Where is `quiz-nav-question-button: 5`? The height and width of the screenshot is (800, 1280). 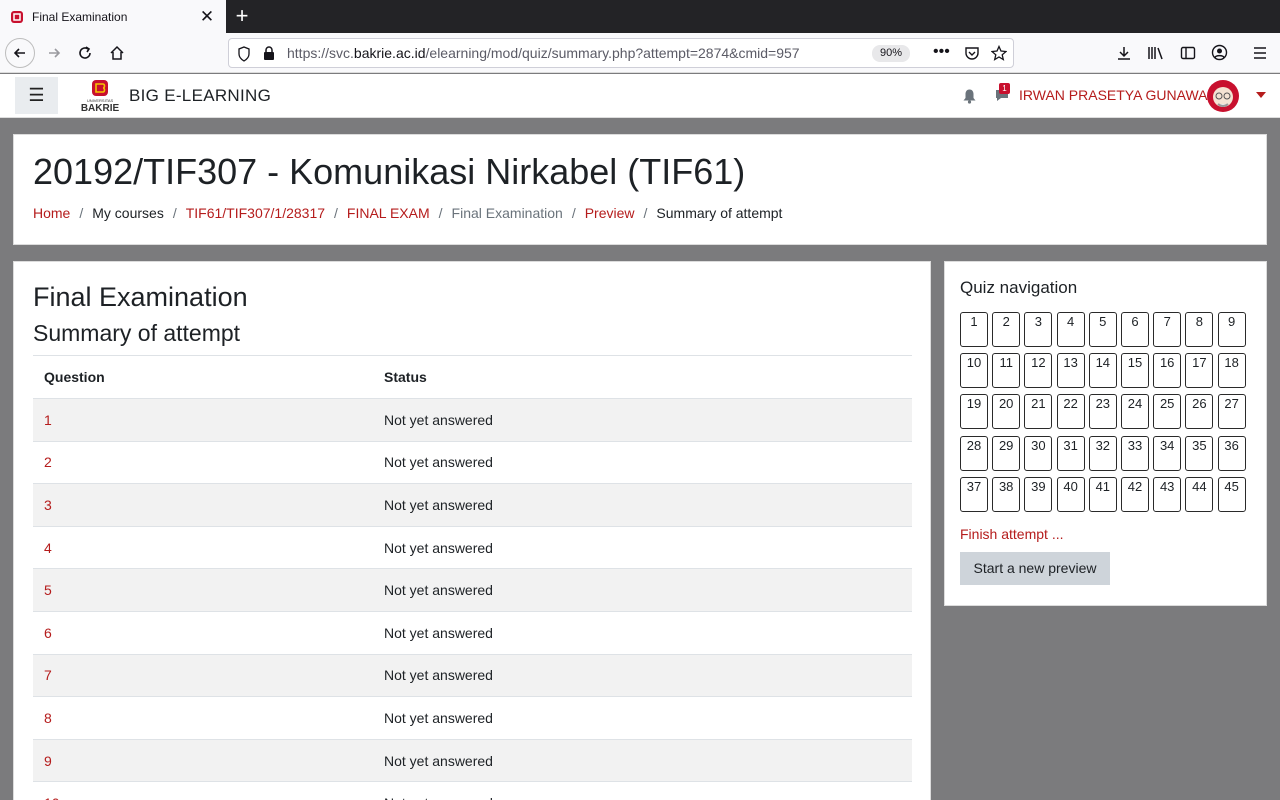
quiz-nav-question-button: 5 is located at coordinates (1102, 329).